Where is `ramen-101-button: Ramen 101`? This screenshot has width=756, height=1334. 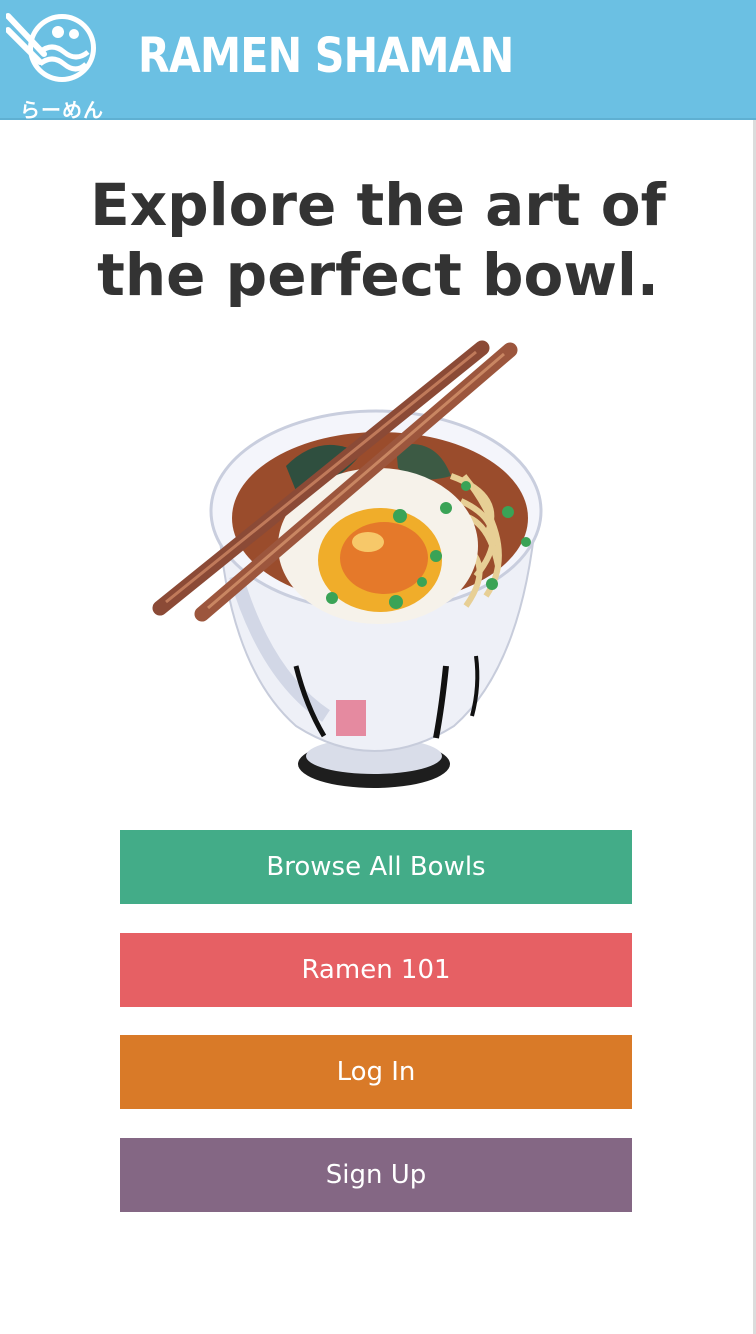 ramen-101-button: Ramen 101 is located at coordinates (376, 970).